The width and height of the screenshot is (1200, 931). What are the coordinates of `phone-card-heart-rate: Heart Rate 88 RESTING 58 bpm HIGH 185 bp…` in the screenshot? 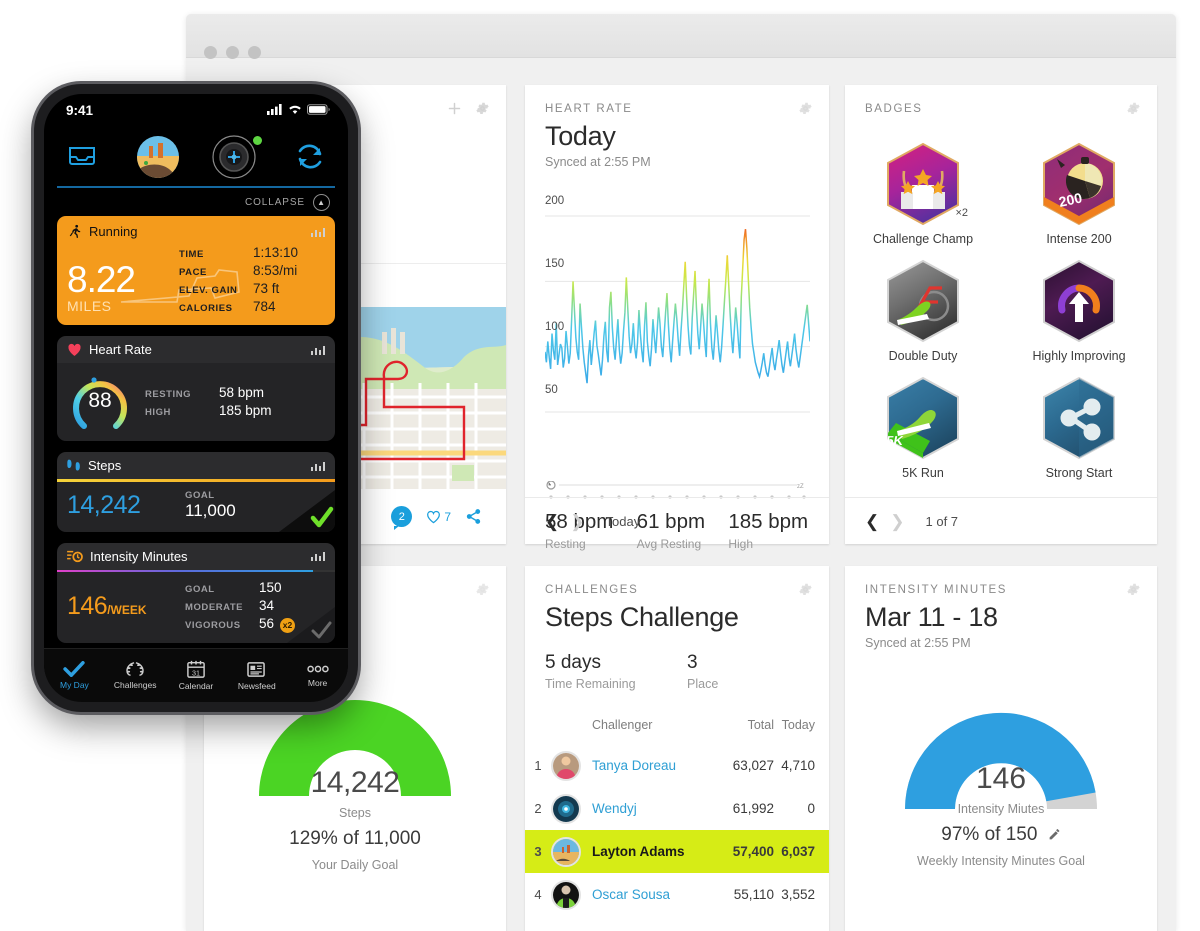 It's located at (196, 388).